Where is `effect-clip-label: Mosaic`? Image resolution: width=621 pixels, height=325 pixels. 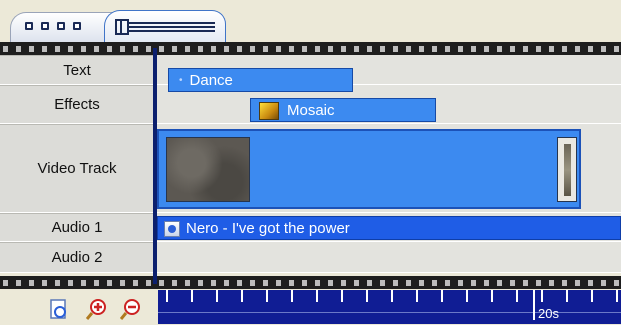 effect-clip-label: Mosaic is located at coordinates (311, 110).